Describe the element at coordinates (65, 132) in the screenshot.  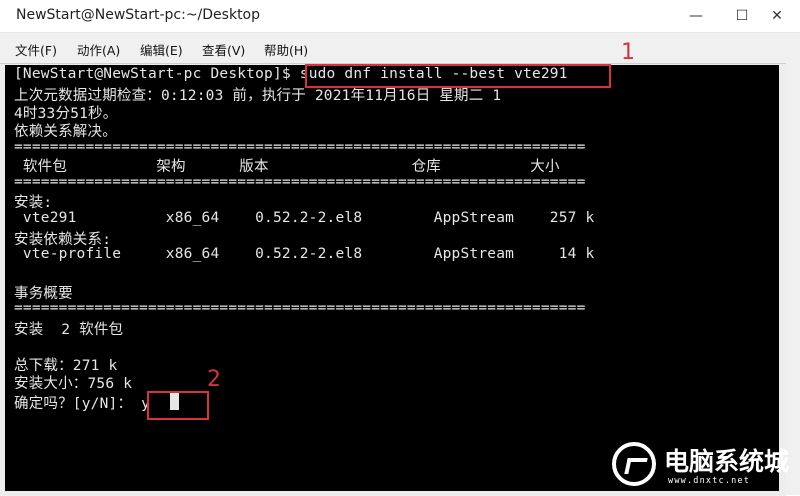
I see `terminal-line: 依赖关系解决。` at that location.